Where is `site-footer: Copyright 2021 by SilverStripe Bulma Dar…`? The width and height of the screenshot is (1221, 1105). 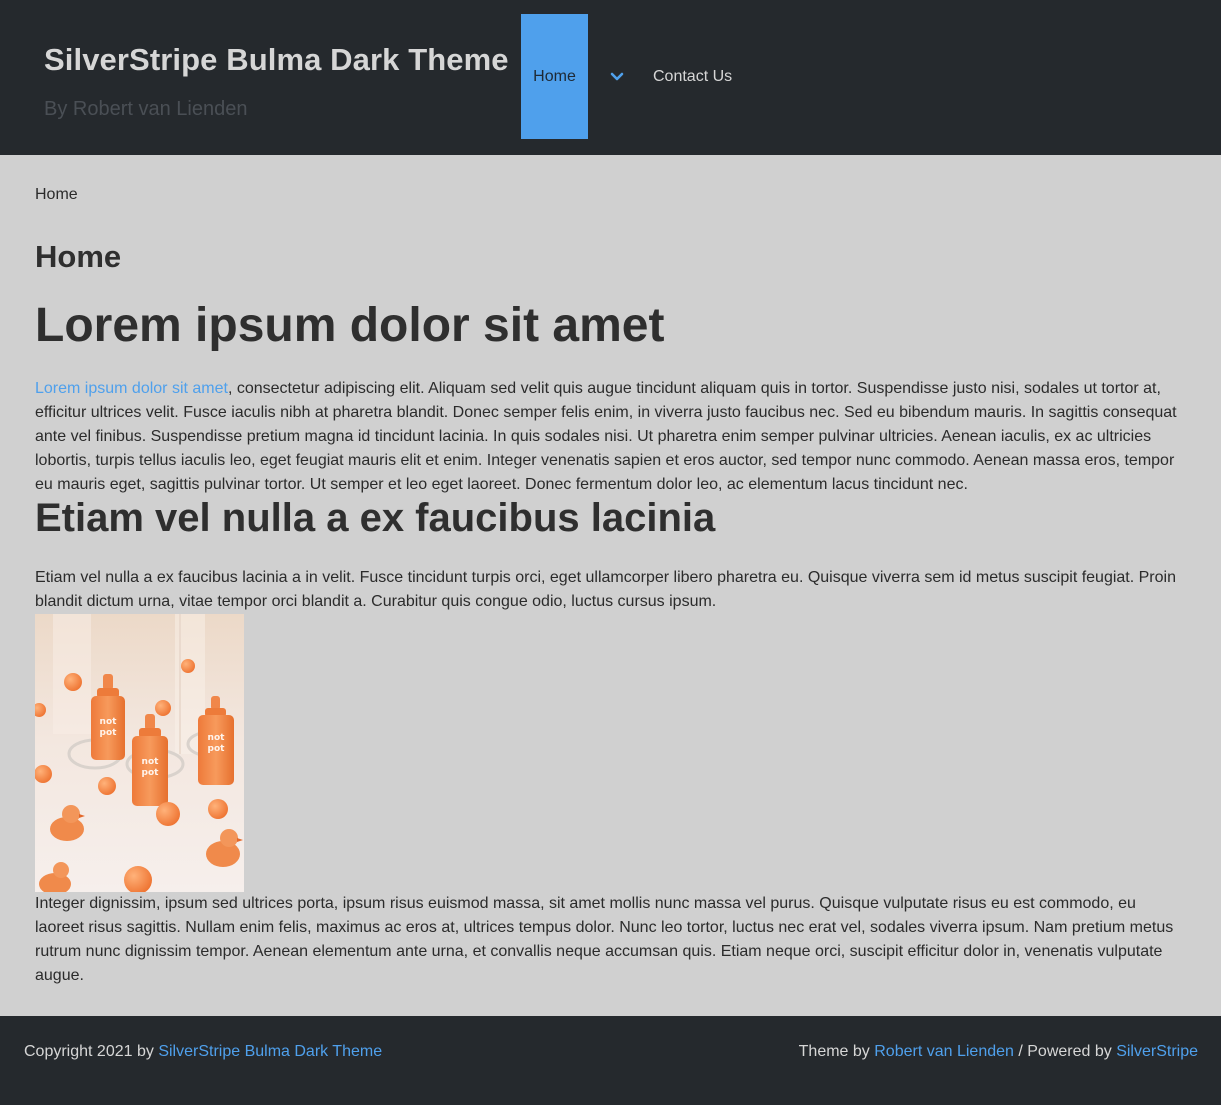 site-footer: Copyright 2021 by SilverStripe Bulma Dar… is located at coordinates (610, 1060).